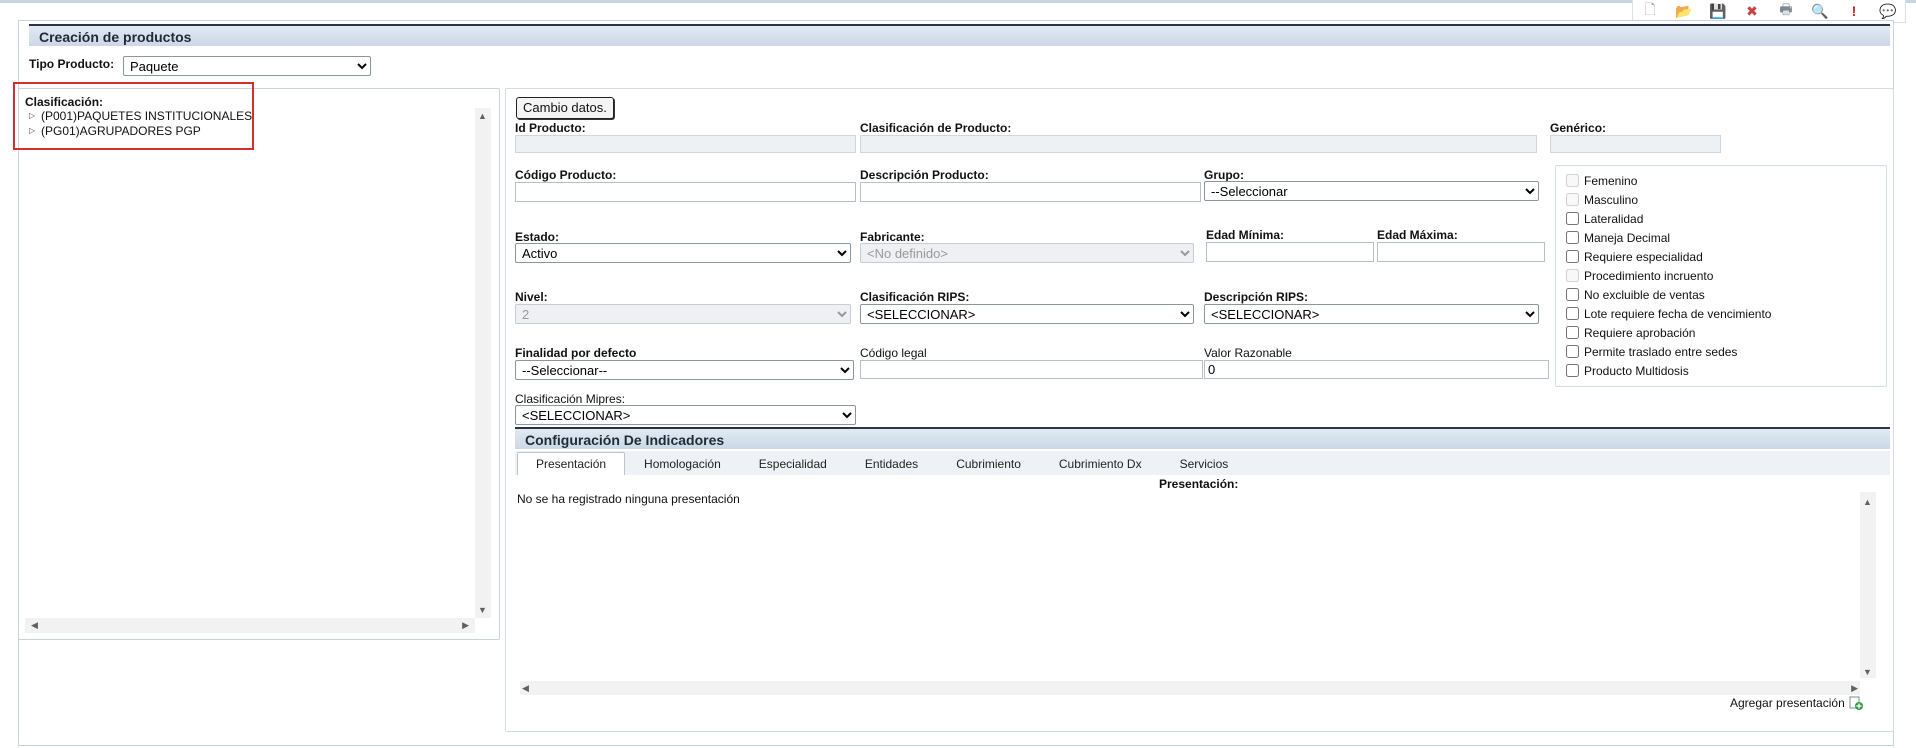 Image resolution: width=1916 pixels, height=748 pixels. Describe the element at coordinates (1100, 463) in the screenshot. I see `tab-cubrimiento-dx: Cubrimiento Dx` at that location.